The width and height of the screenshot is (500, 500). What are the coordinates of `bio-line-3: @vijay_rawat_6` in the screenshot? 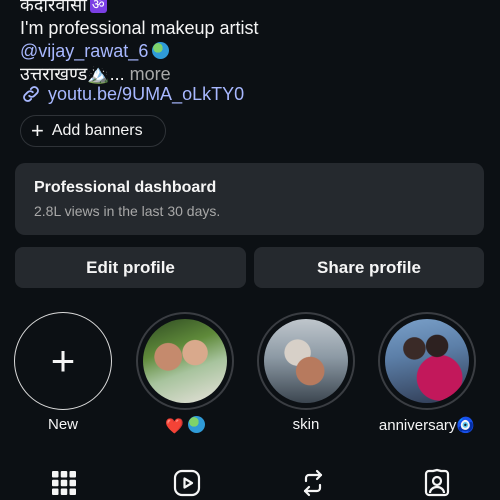 It's located at (250, 51).